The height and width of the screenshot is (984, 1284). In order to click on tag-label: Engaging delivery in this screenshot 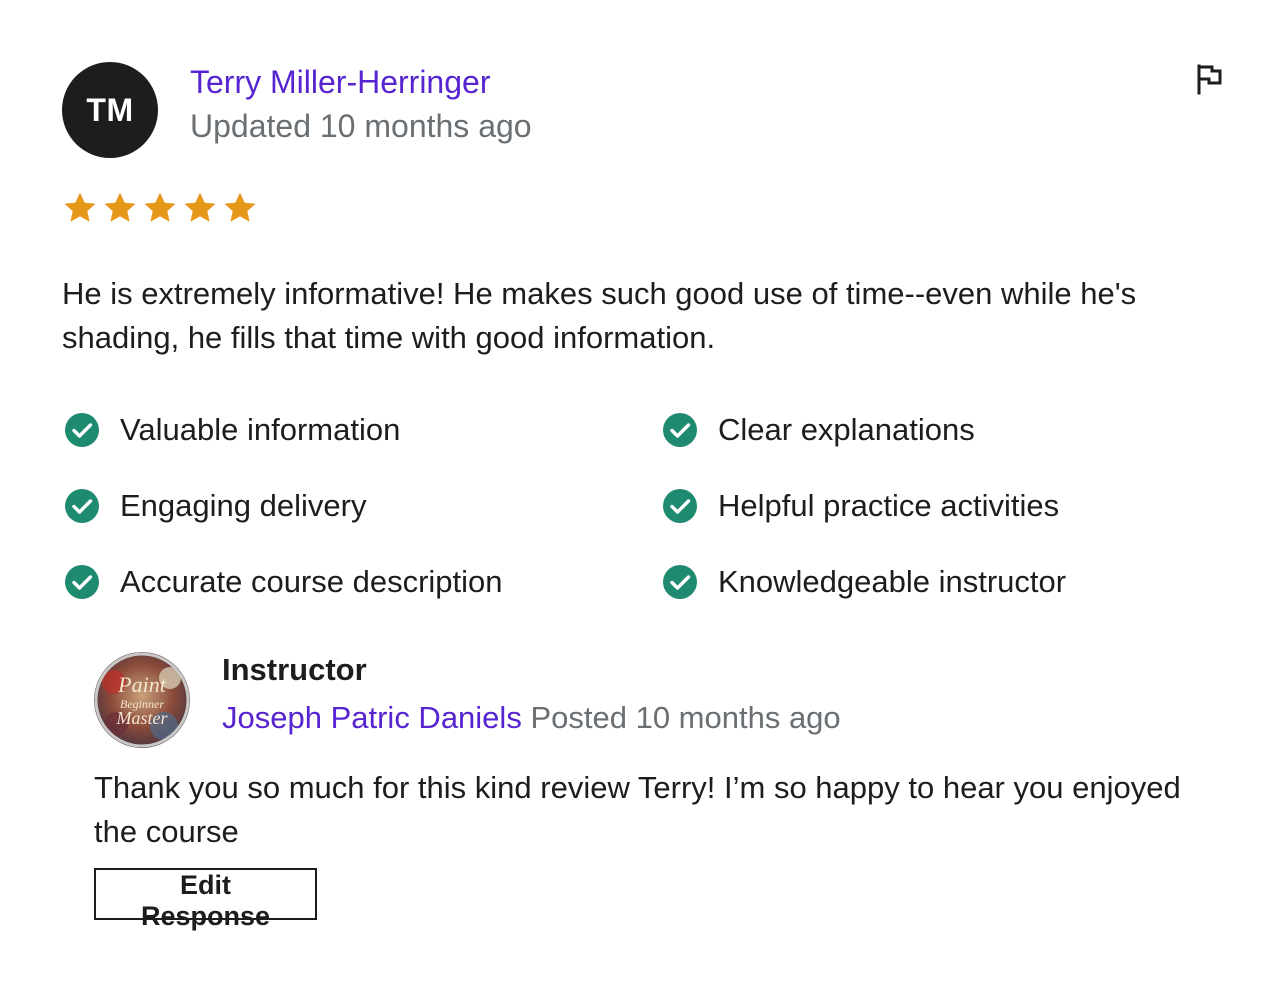, I will do `click(243, 505)`.